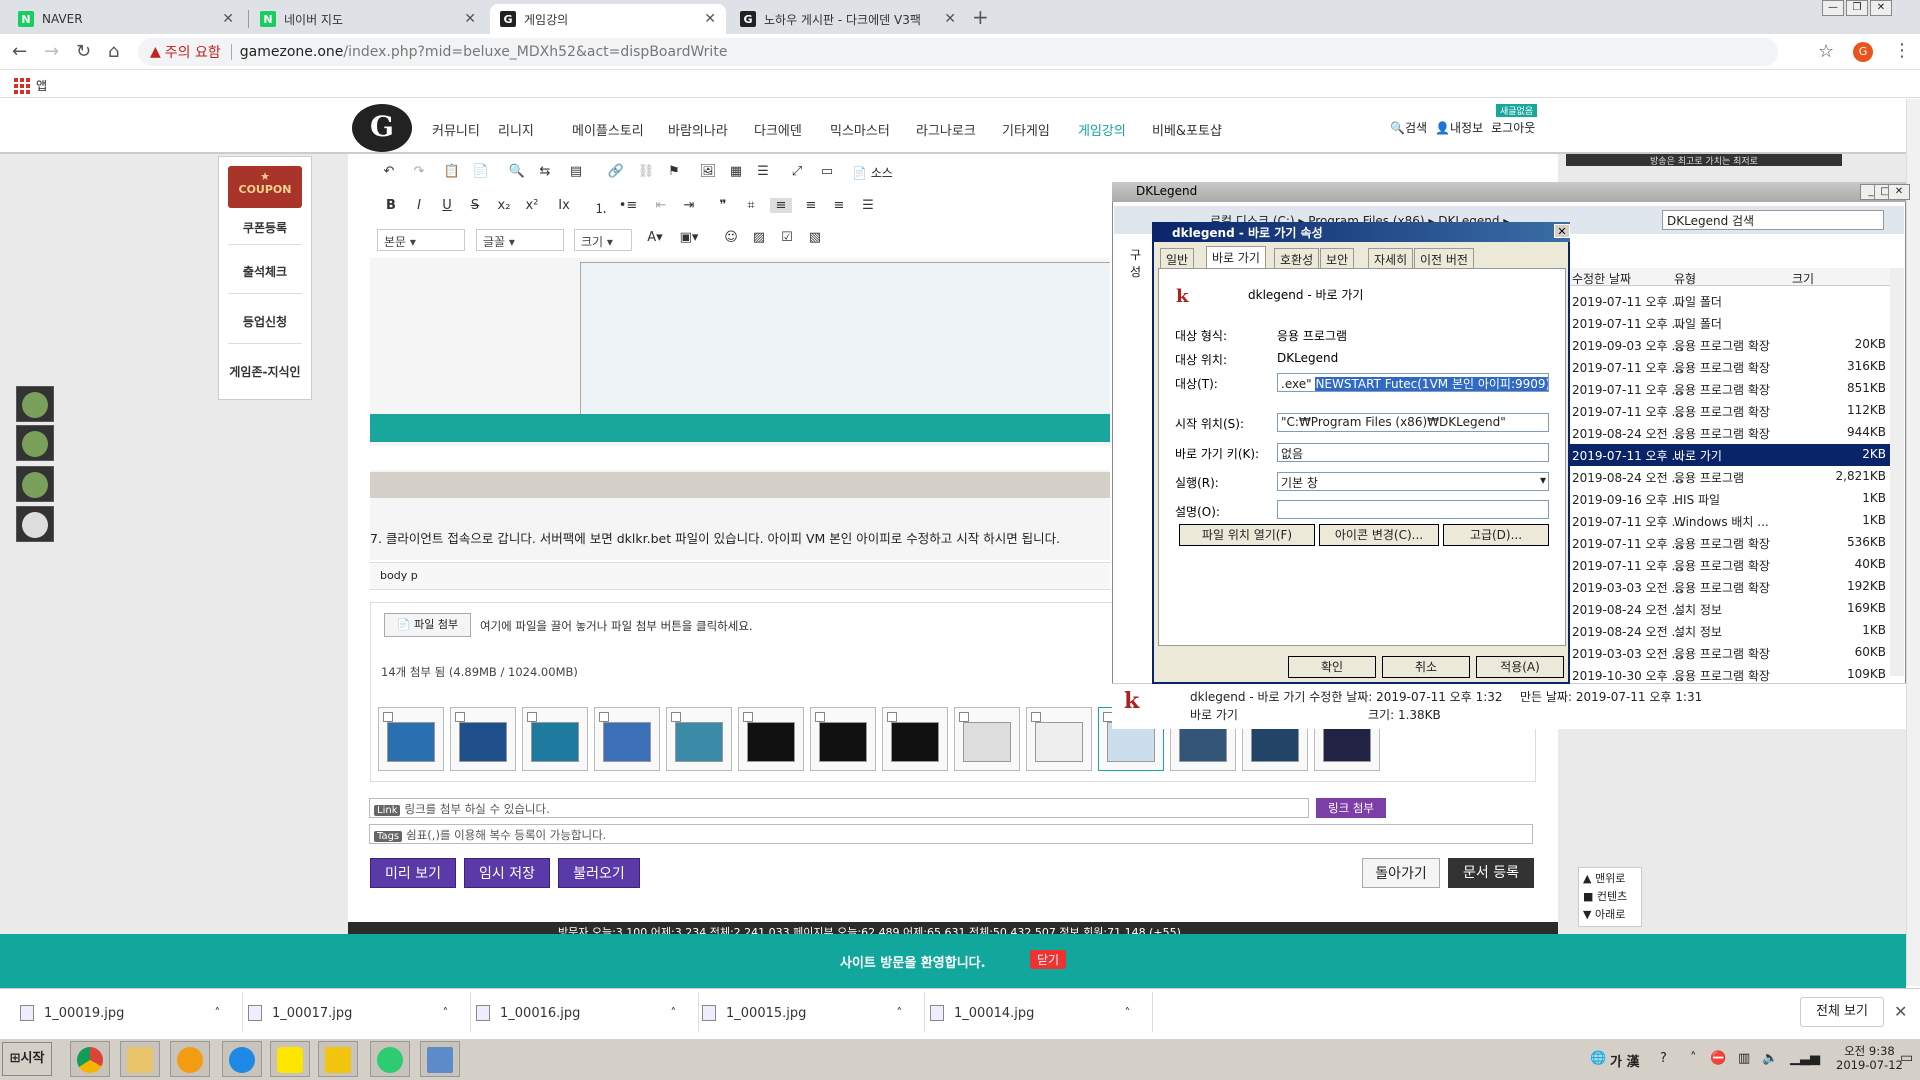 The image size is (1920, 1080). I want to click on hand-icon, so click(35, 524).